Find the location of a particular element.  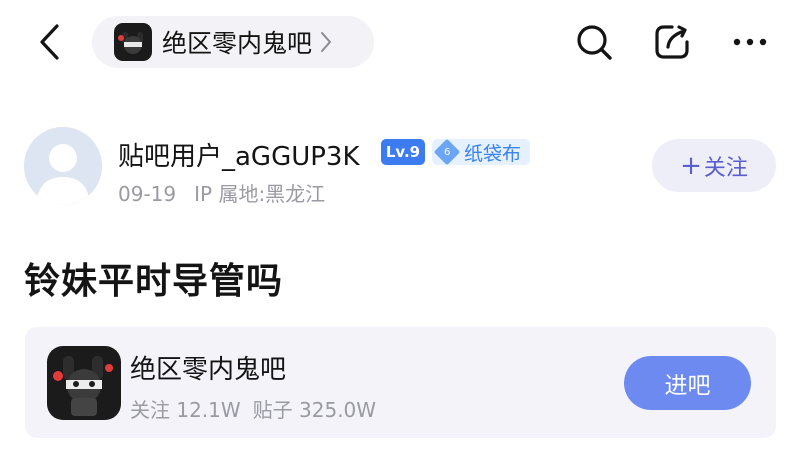

forum-name: 绝区零内鬼吧 is located at coordinates (237, 43).